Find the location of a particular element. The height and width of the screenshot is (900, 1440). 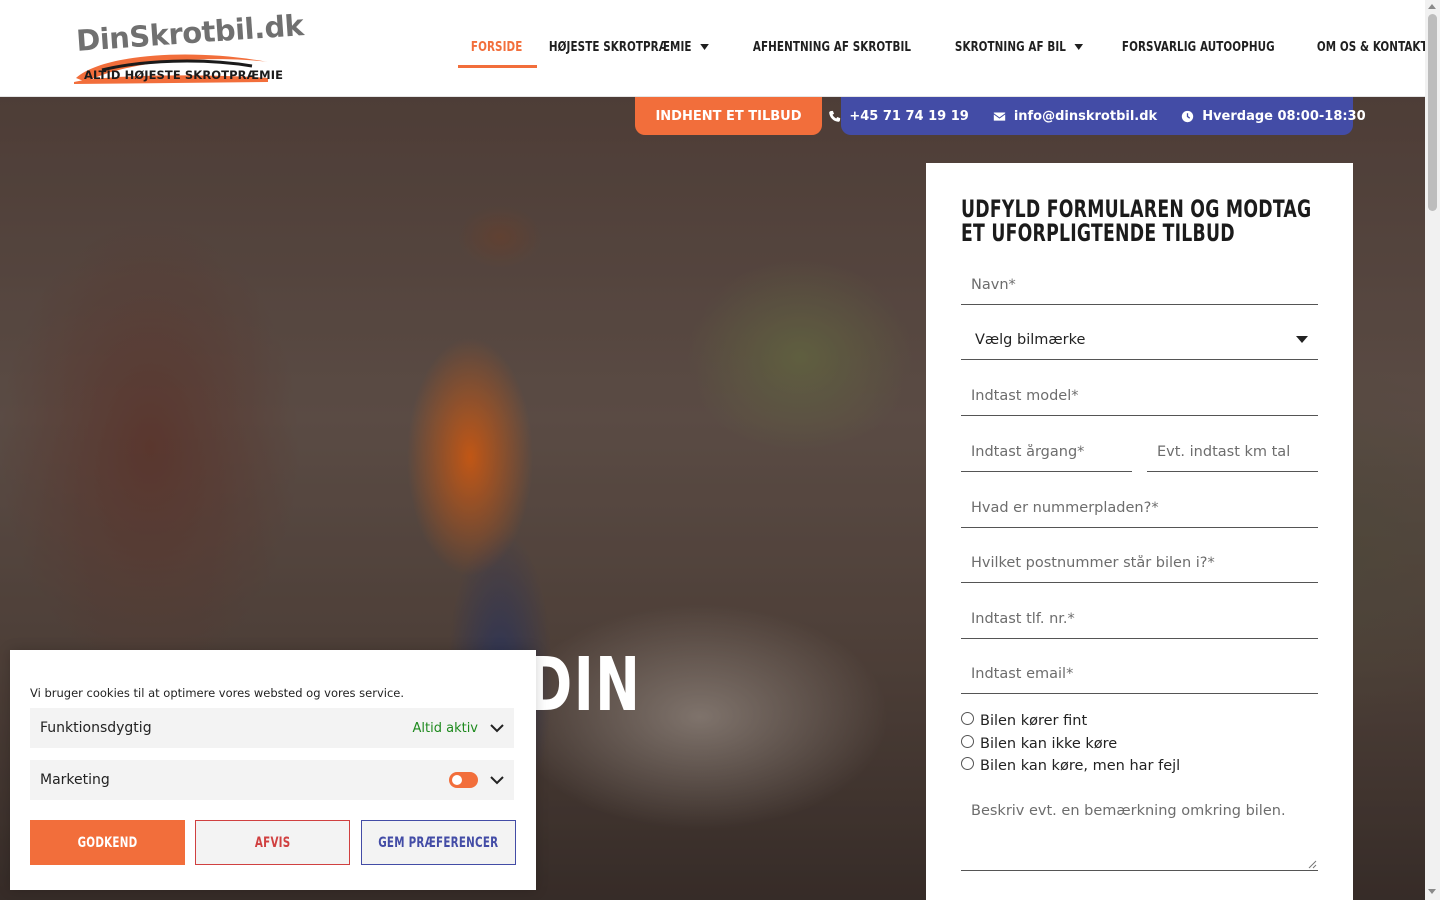

radio-option-drives-with-faults: Bilen kan køre, men har fejl is located at coordinates (1071, 765).